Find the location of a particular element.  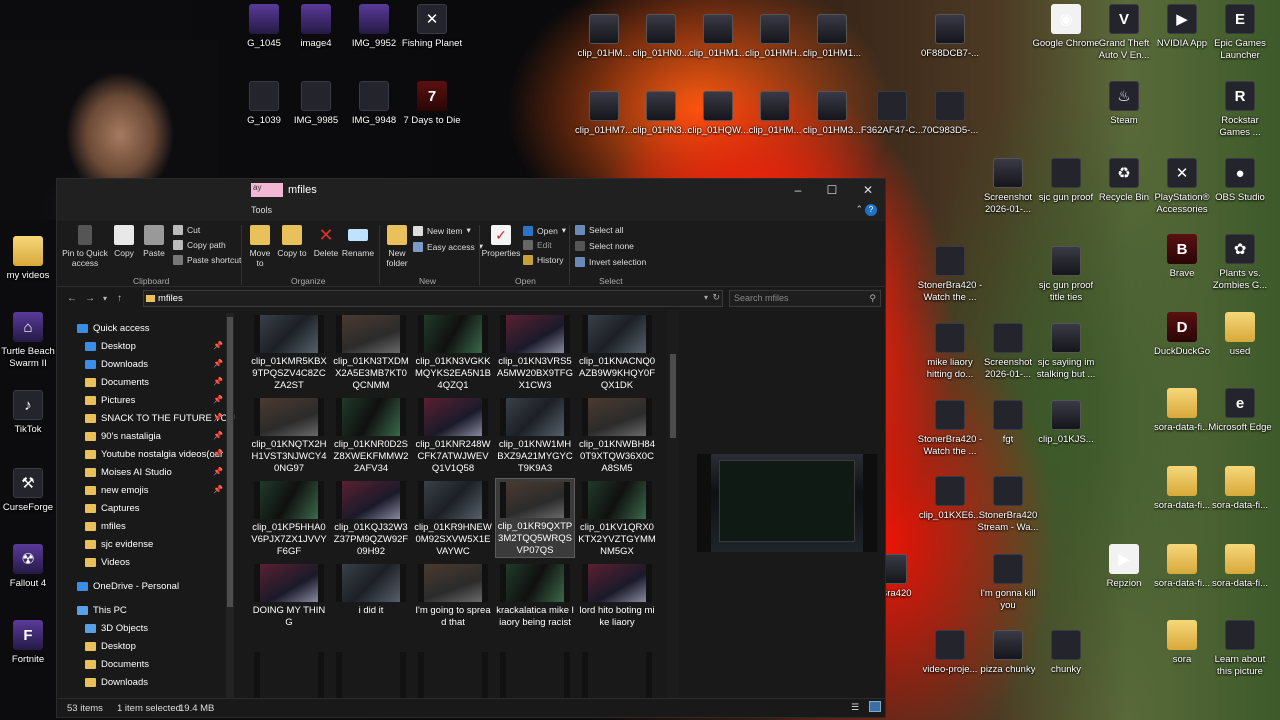

nav-item: Videos is located at coordinates (107, 562).